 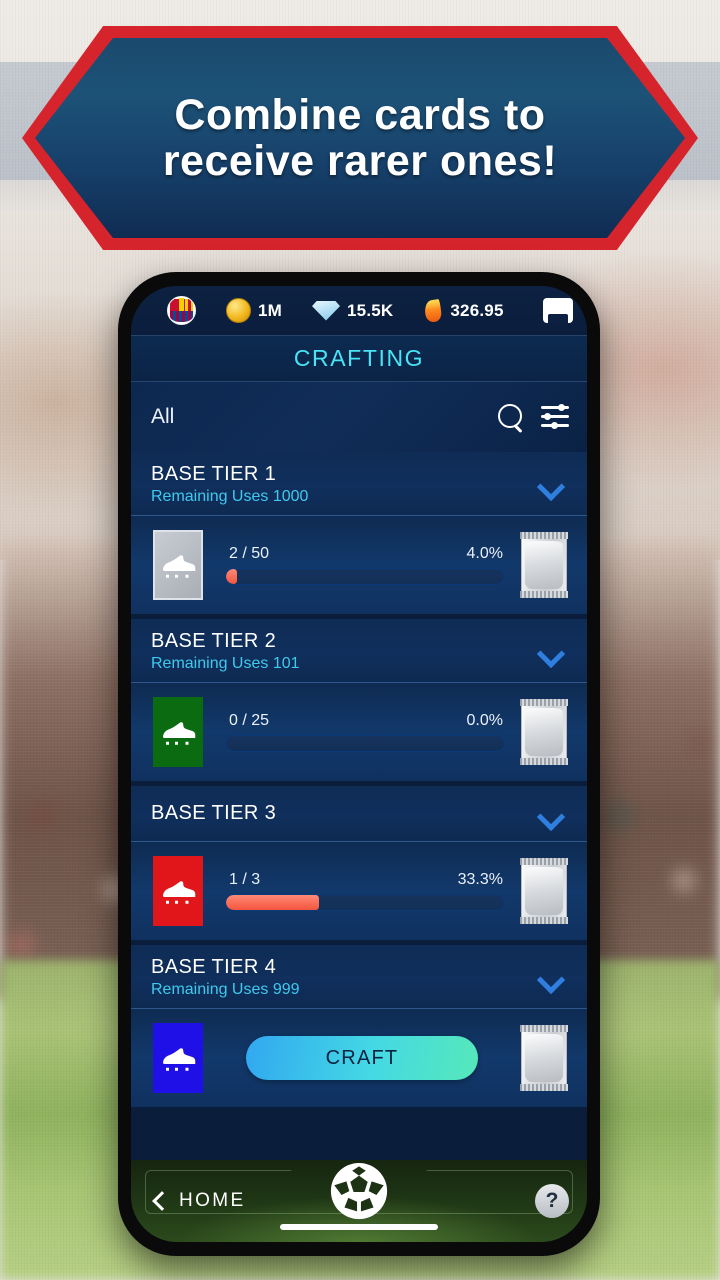 What do you see at coordinates (238, 310) in the screenshot?
I see `coin-icon` at bounding box center [238, 310].